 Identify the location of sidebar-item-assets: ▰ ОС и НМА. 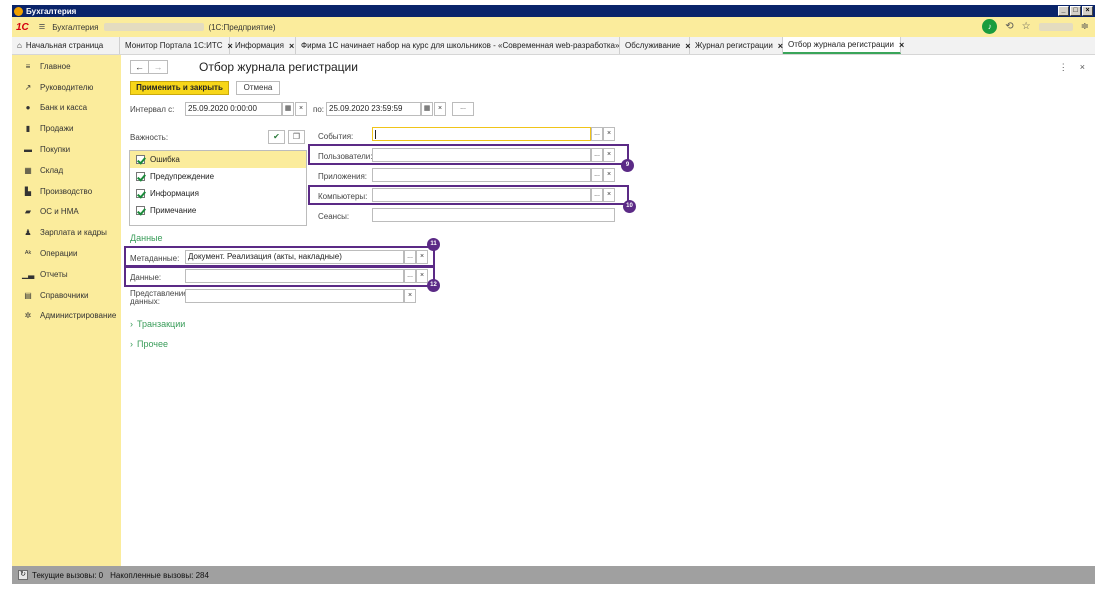
(66, 212).